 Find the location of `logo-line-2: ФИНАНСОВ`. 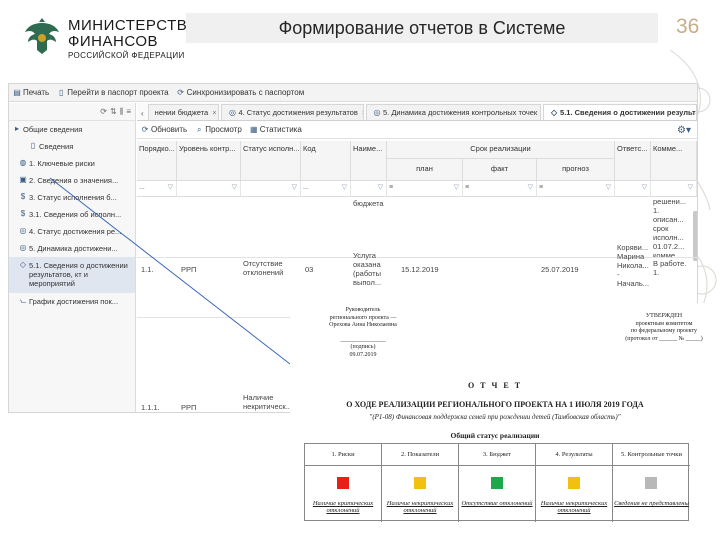

logo-line-2: ФИНАНСОВ is located at coordinates (113, 41).